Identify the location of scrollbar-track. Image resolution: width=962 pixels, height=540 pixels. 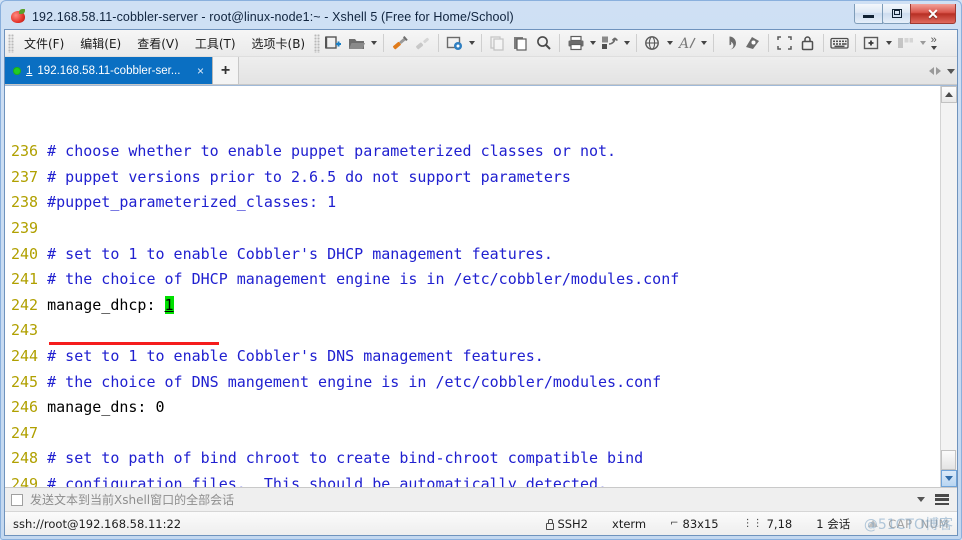
(949, 286).